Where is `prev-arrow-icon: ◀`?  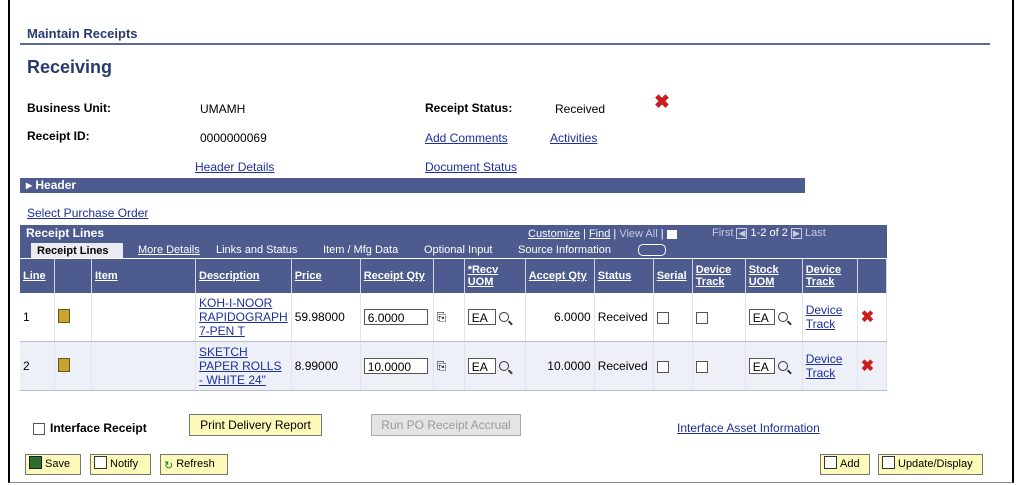
prev-arrow-icon: ◀ is located at coordinates (742, 233).